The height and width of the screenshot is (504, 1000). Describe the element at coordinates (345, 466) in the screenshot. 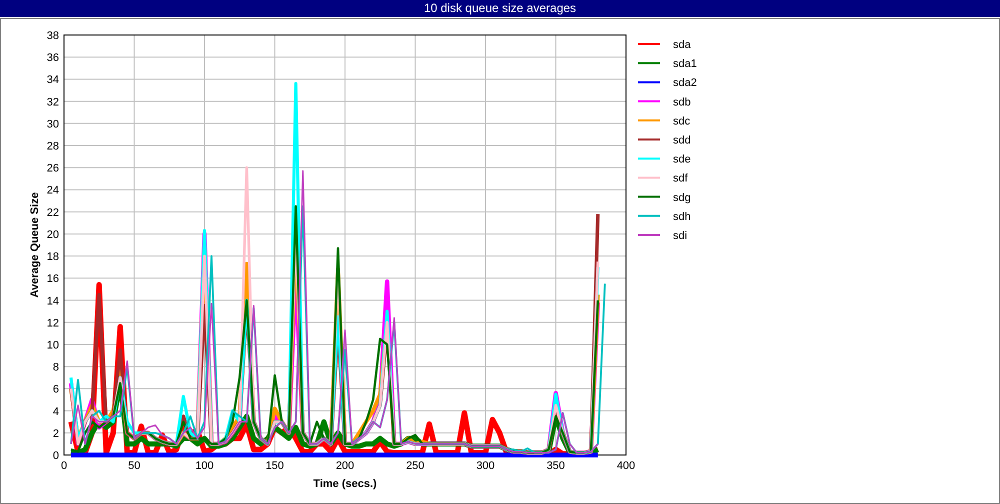

I see `axis-tick-label: 200` at that location.